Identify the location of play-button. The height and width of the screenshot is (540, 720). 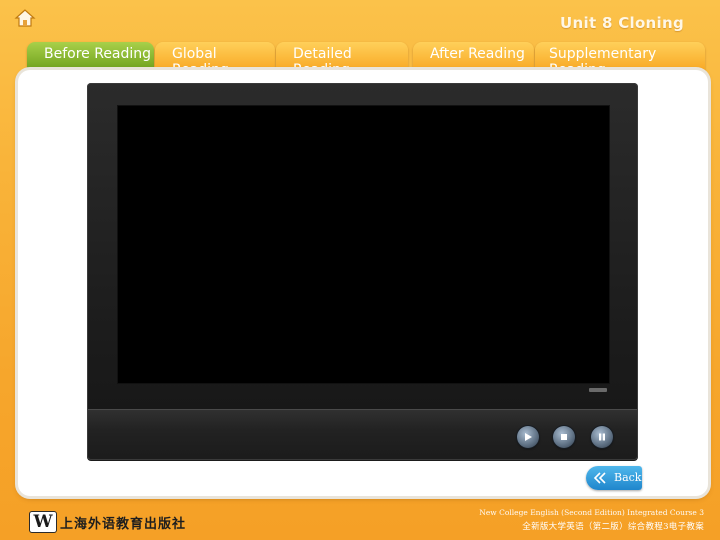
(528, 437).